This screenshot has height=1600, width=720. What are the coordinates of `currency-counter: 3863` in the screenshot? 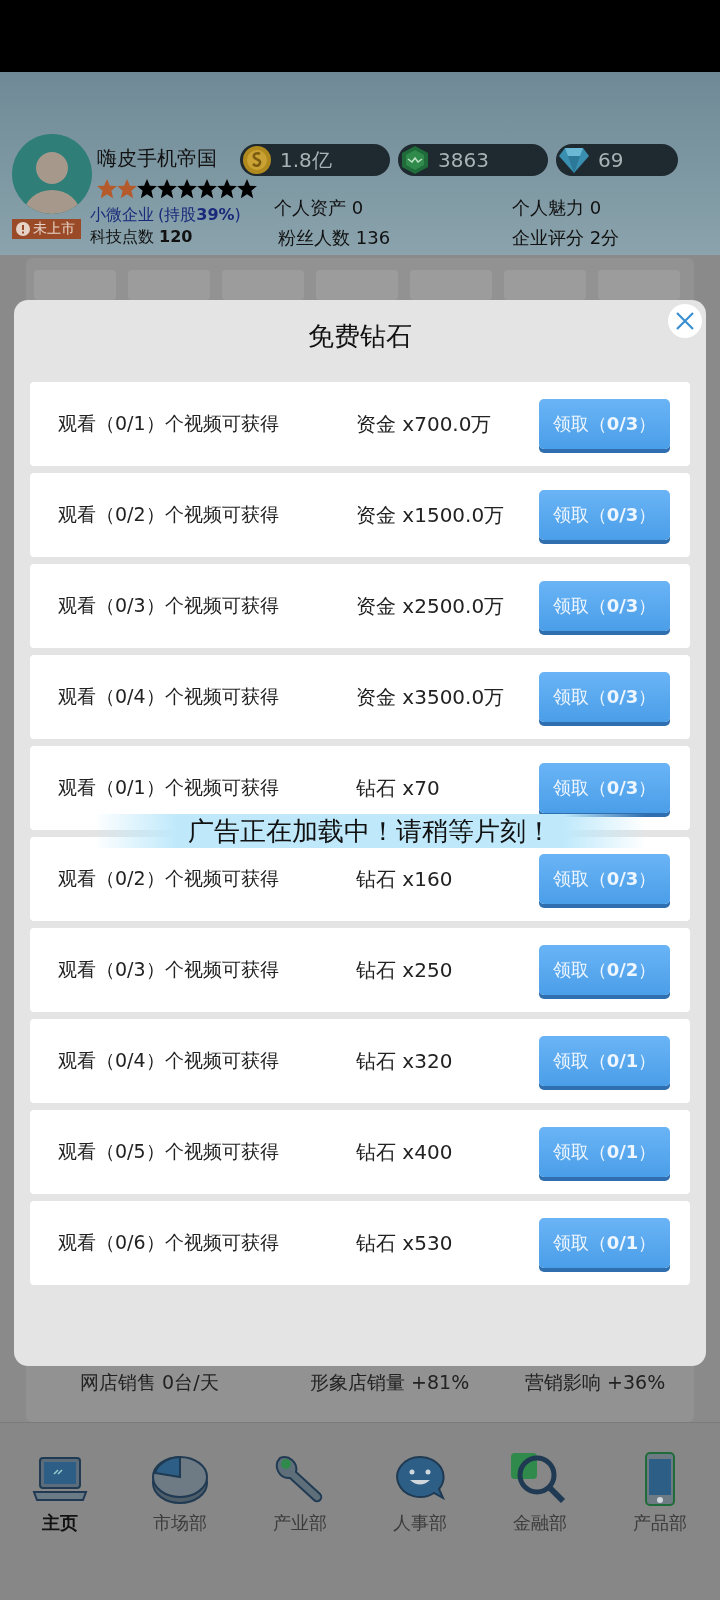 It's located at (473, 160).